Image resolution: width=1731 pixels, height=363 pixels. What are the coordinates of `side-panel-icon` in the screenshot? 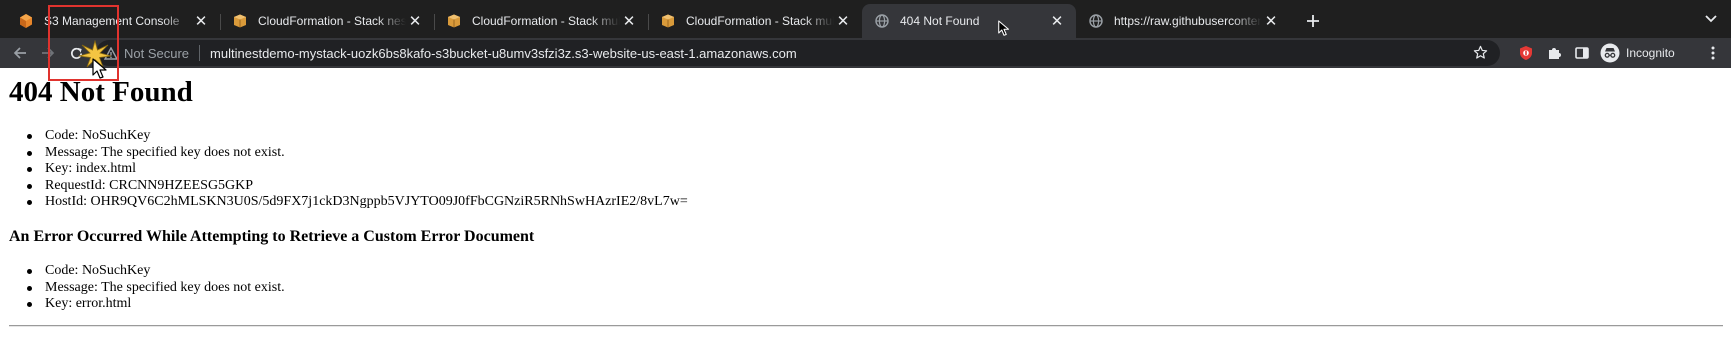 It's located at (1582, 53).